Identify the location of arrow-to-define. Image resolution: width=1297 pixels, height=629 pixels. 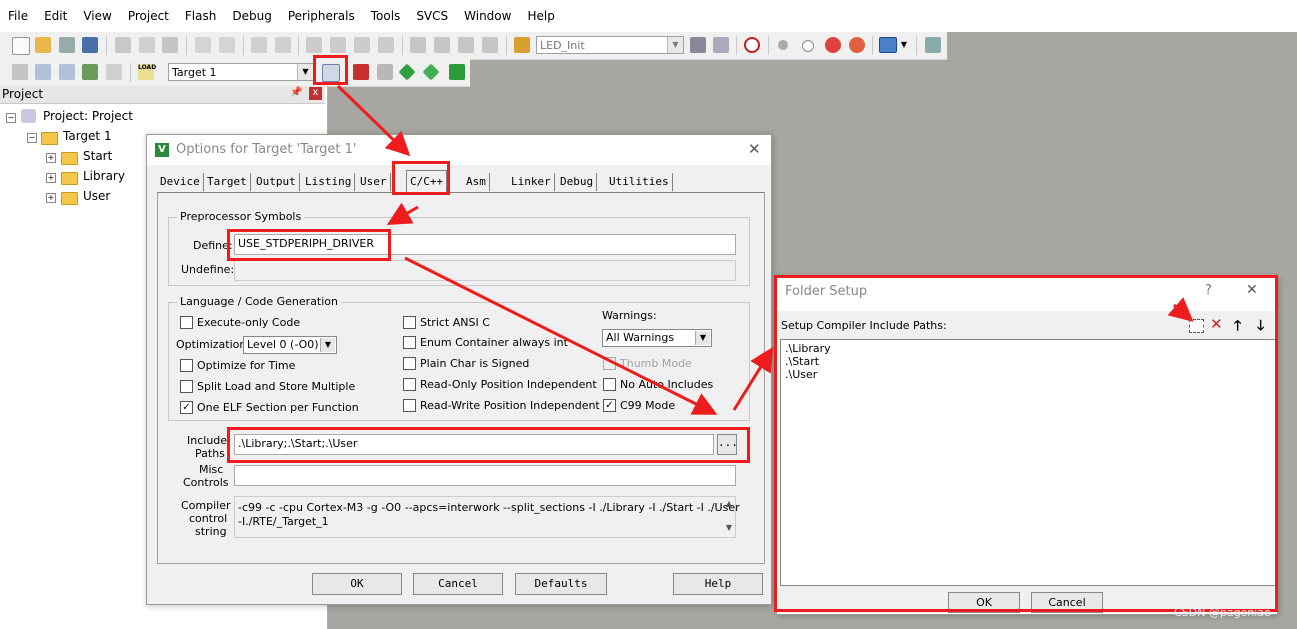
(402, 213).